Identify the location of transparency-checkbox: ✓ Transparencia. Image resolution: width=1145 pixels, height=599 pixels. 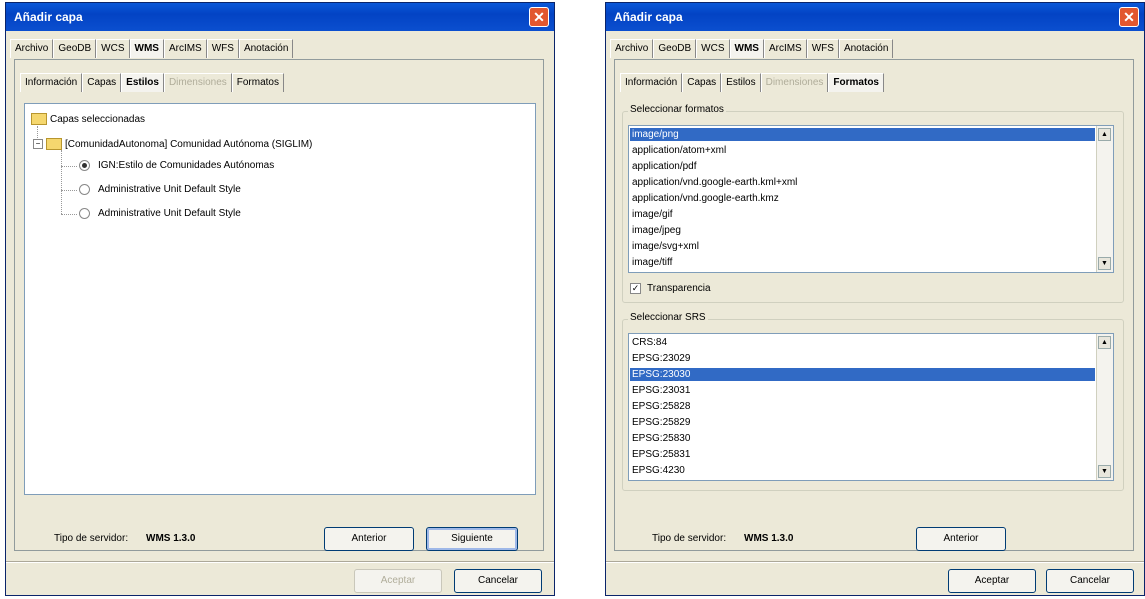
(670, 288).